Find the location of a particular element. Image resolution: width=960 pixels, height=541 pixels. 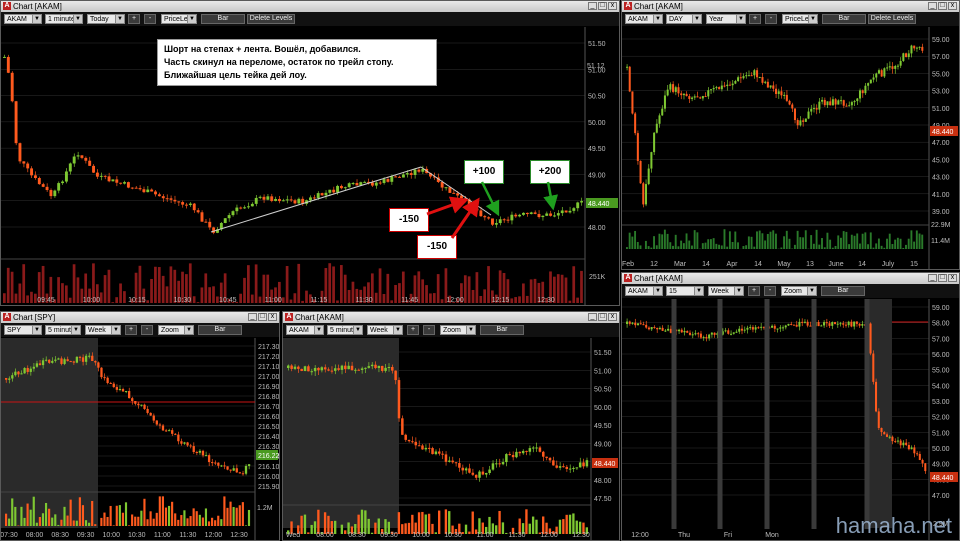

interval-select: DAY ▼ is located at coordinates (684, 19).